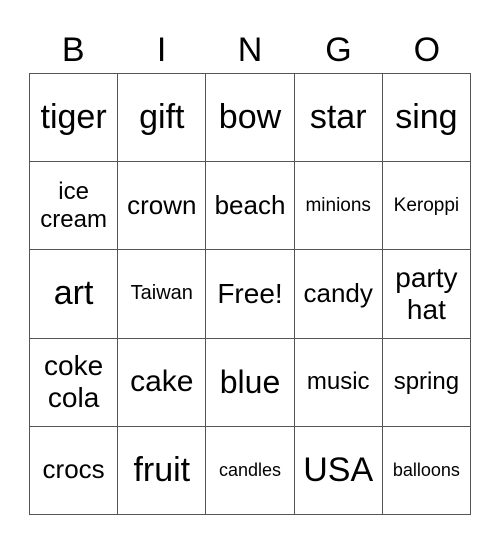  What do you see at coordinates (74, 470) in the screenshot?
I see `bingo-cell: crocs` at bounding box center [74, 470].